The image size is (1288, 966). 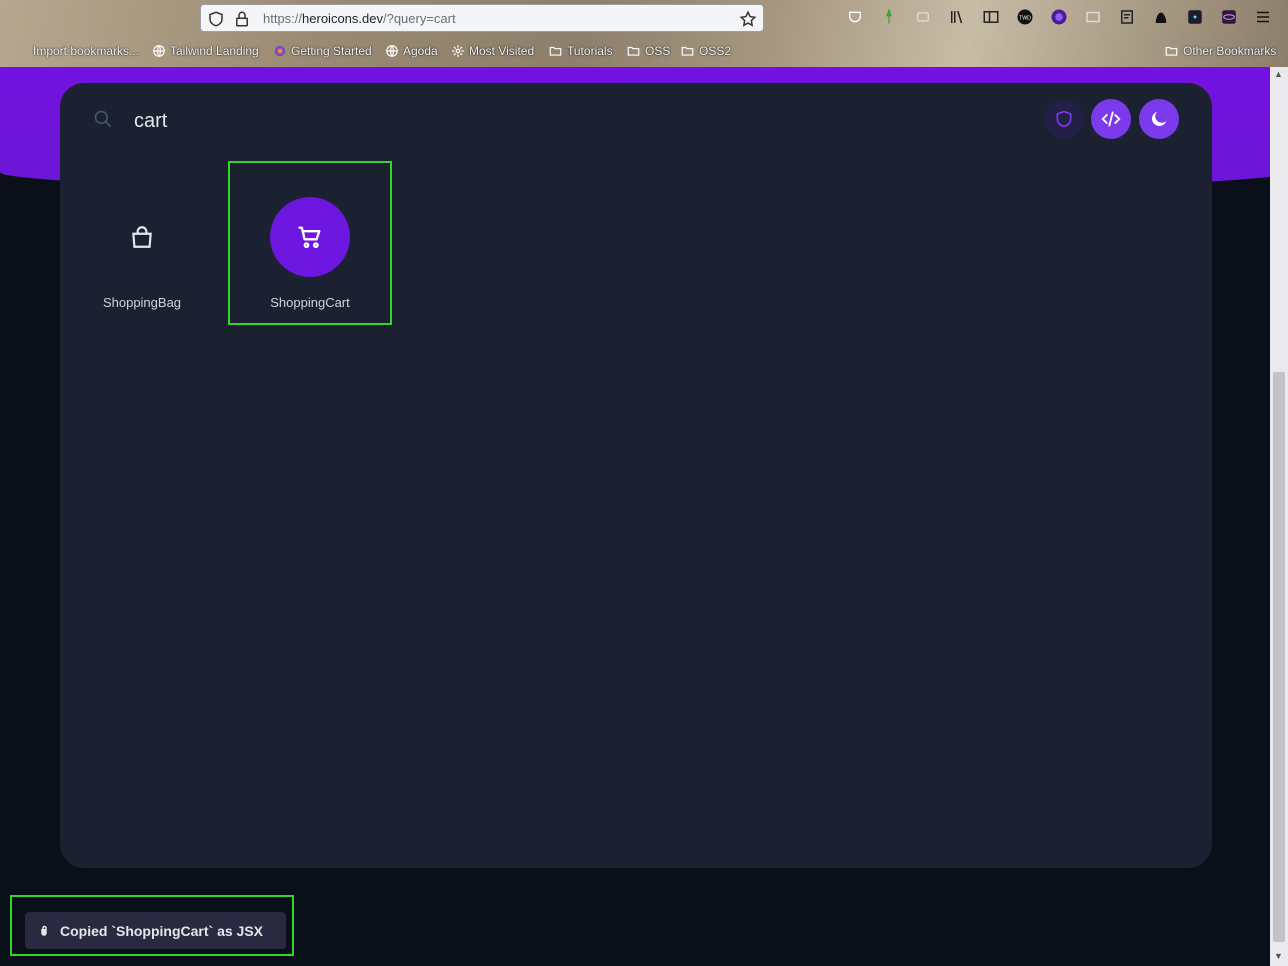 What do you see at coordinates (991, 17) in the screenshot?
I see `sidebar-icon` at bounding box center [991, 17].